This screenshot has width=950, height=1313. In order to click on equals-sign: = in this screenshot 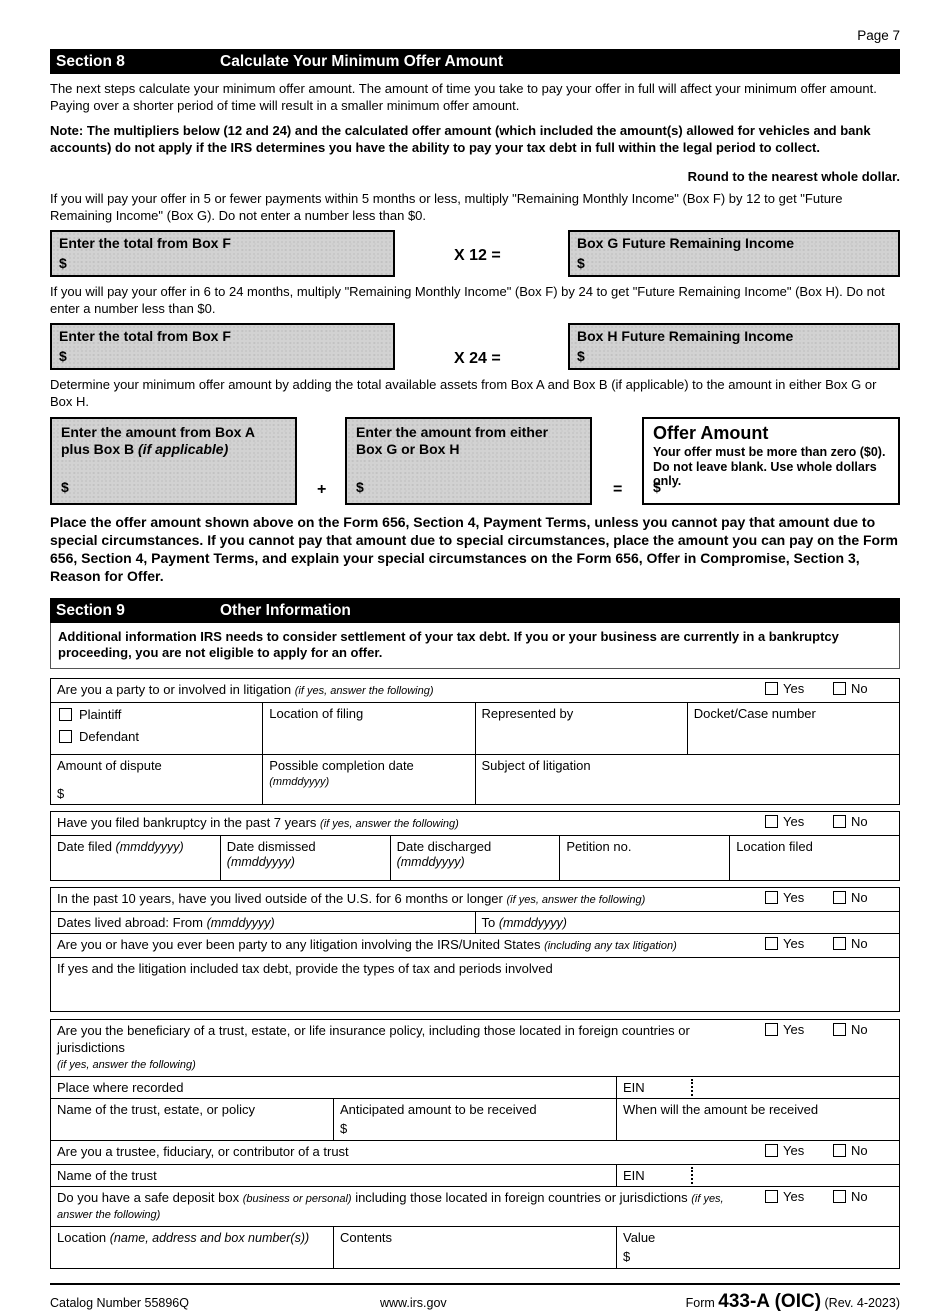, I will do `click(618, 489)`.